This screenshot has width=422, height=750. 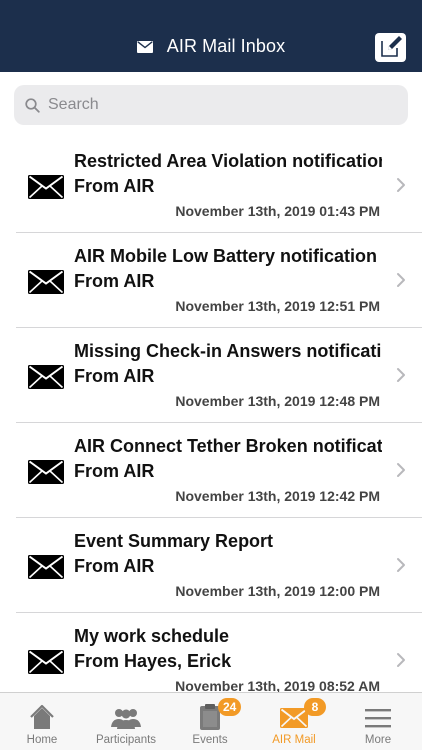 What do you see at coordinates (226, 46) in the screenshot?
I see `page-title: AIR Mail Inbox` at bounding box center [226, 46].